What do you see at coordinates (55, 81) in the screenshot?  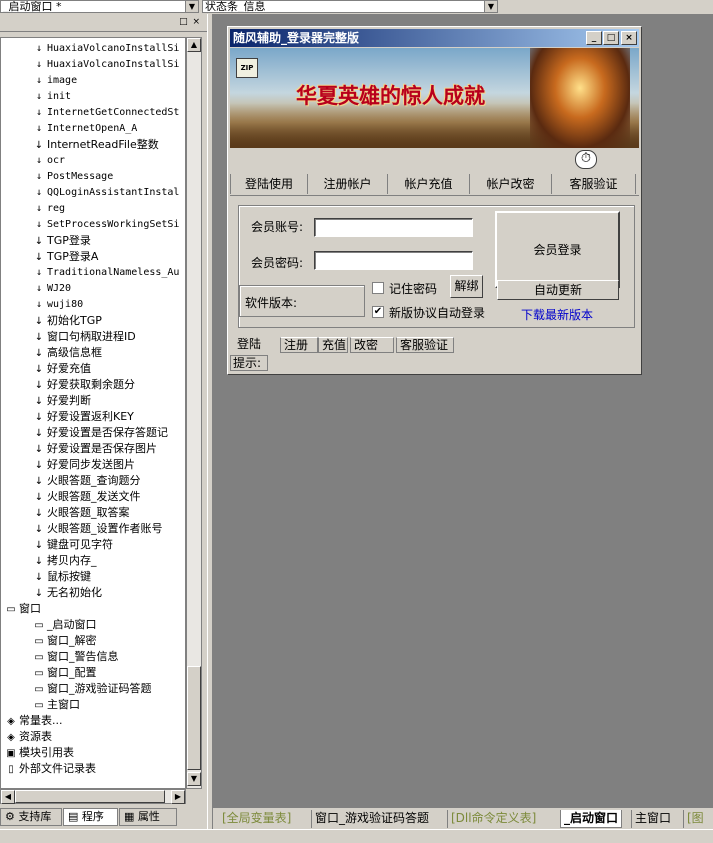 I see `tree-item: ↓ image` at bounding box center [55, 81].